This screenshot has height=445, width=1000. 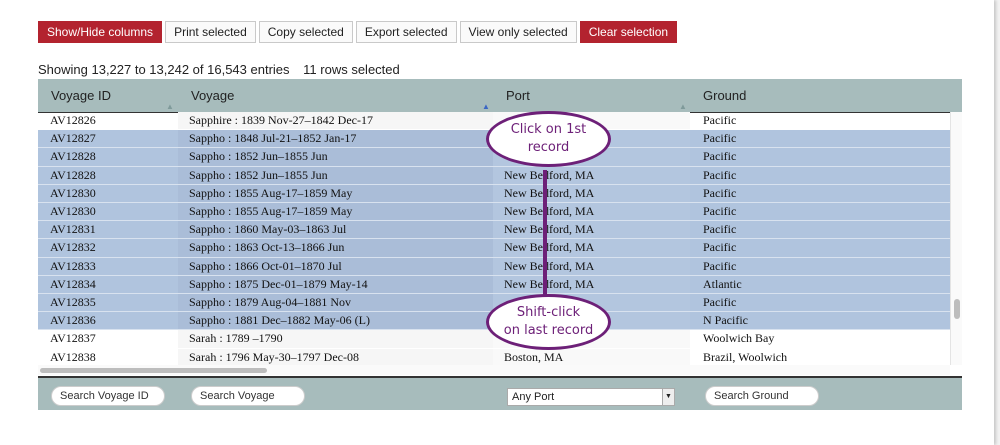 I want to click on copy-selected-button: Copy selected, so click(x=305, y=32).